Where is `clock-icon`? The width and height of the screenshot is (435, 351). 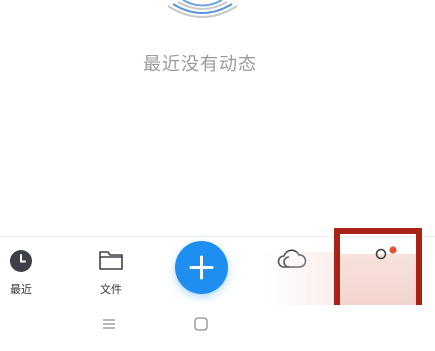 clock-icon is located at coordinates (21, 261).